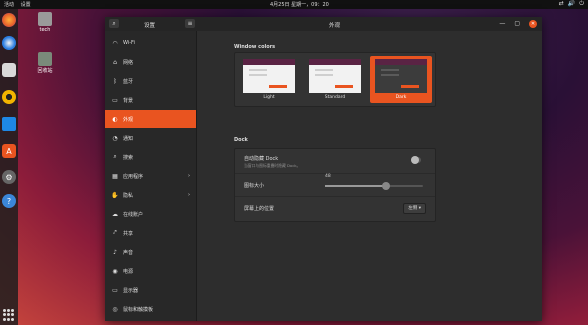  Describe the element at coordinates (9, 97) in the screenshot. I see `rhythmbox-icon` at that location.